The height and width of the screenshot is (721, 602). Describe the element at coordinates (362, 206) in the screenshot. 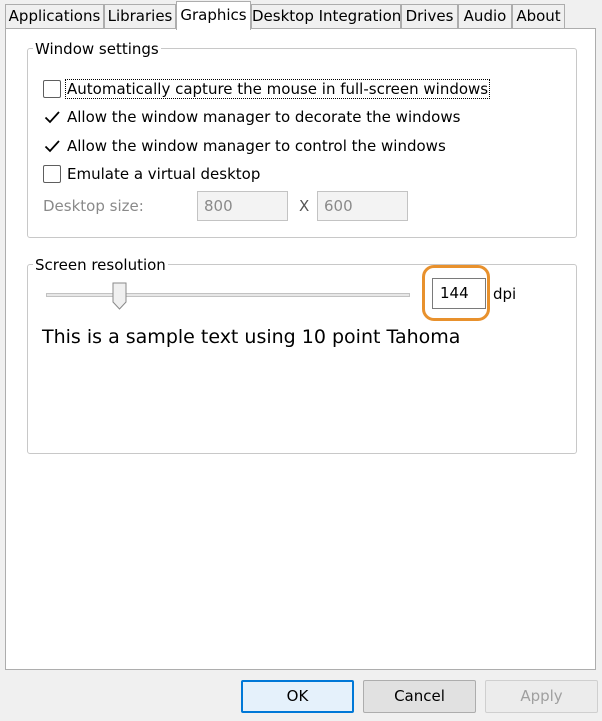

I see `desktop-height-input: 600` at that location.